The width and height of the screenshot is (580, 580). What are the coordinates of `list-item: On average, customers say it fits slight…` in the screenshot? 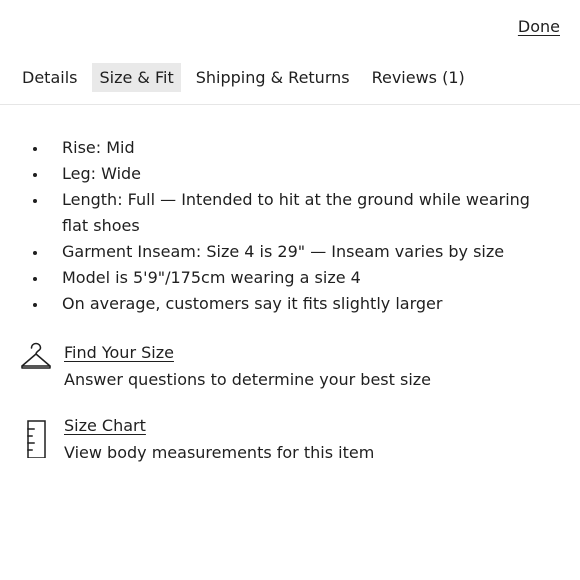 It's located at (295, 304).